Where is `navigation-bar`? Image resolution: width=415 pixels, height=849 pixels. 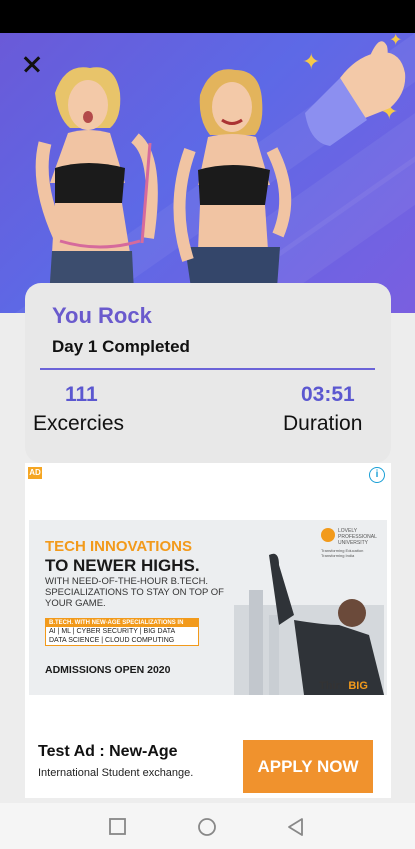 navigation-bar is located at coordinates (207, 826).